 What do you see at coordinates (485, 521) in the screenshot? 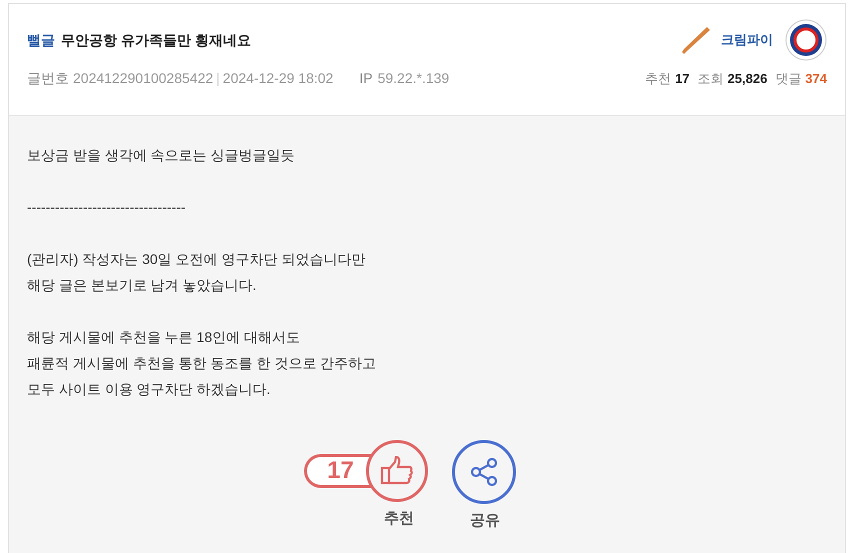
I see `action-label: 공유` at bounding box center [485, 521].